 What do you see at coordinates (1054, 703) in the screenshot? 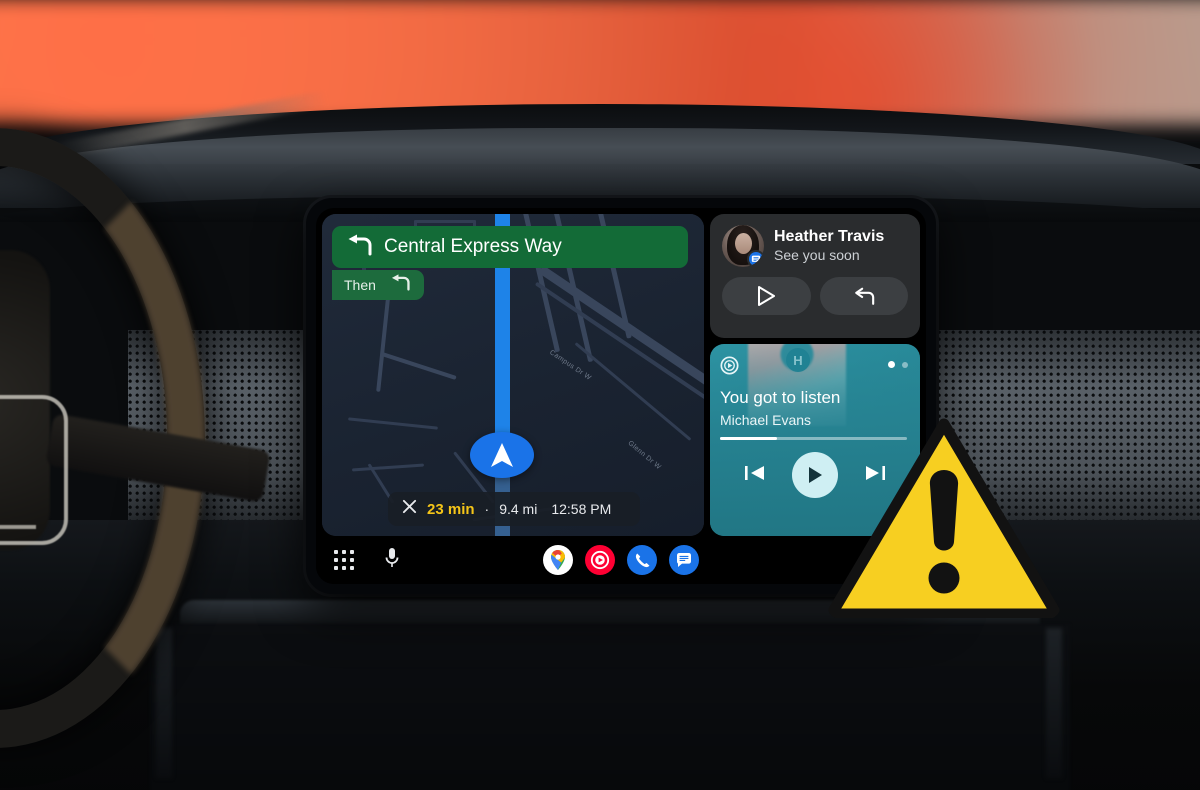
I see `console-vent-right` at bounding box center [1054, 703].